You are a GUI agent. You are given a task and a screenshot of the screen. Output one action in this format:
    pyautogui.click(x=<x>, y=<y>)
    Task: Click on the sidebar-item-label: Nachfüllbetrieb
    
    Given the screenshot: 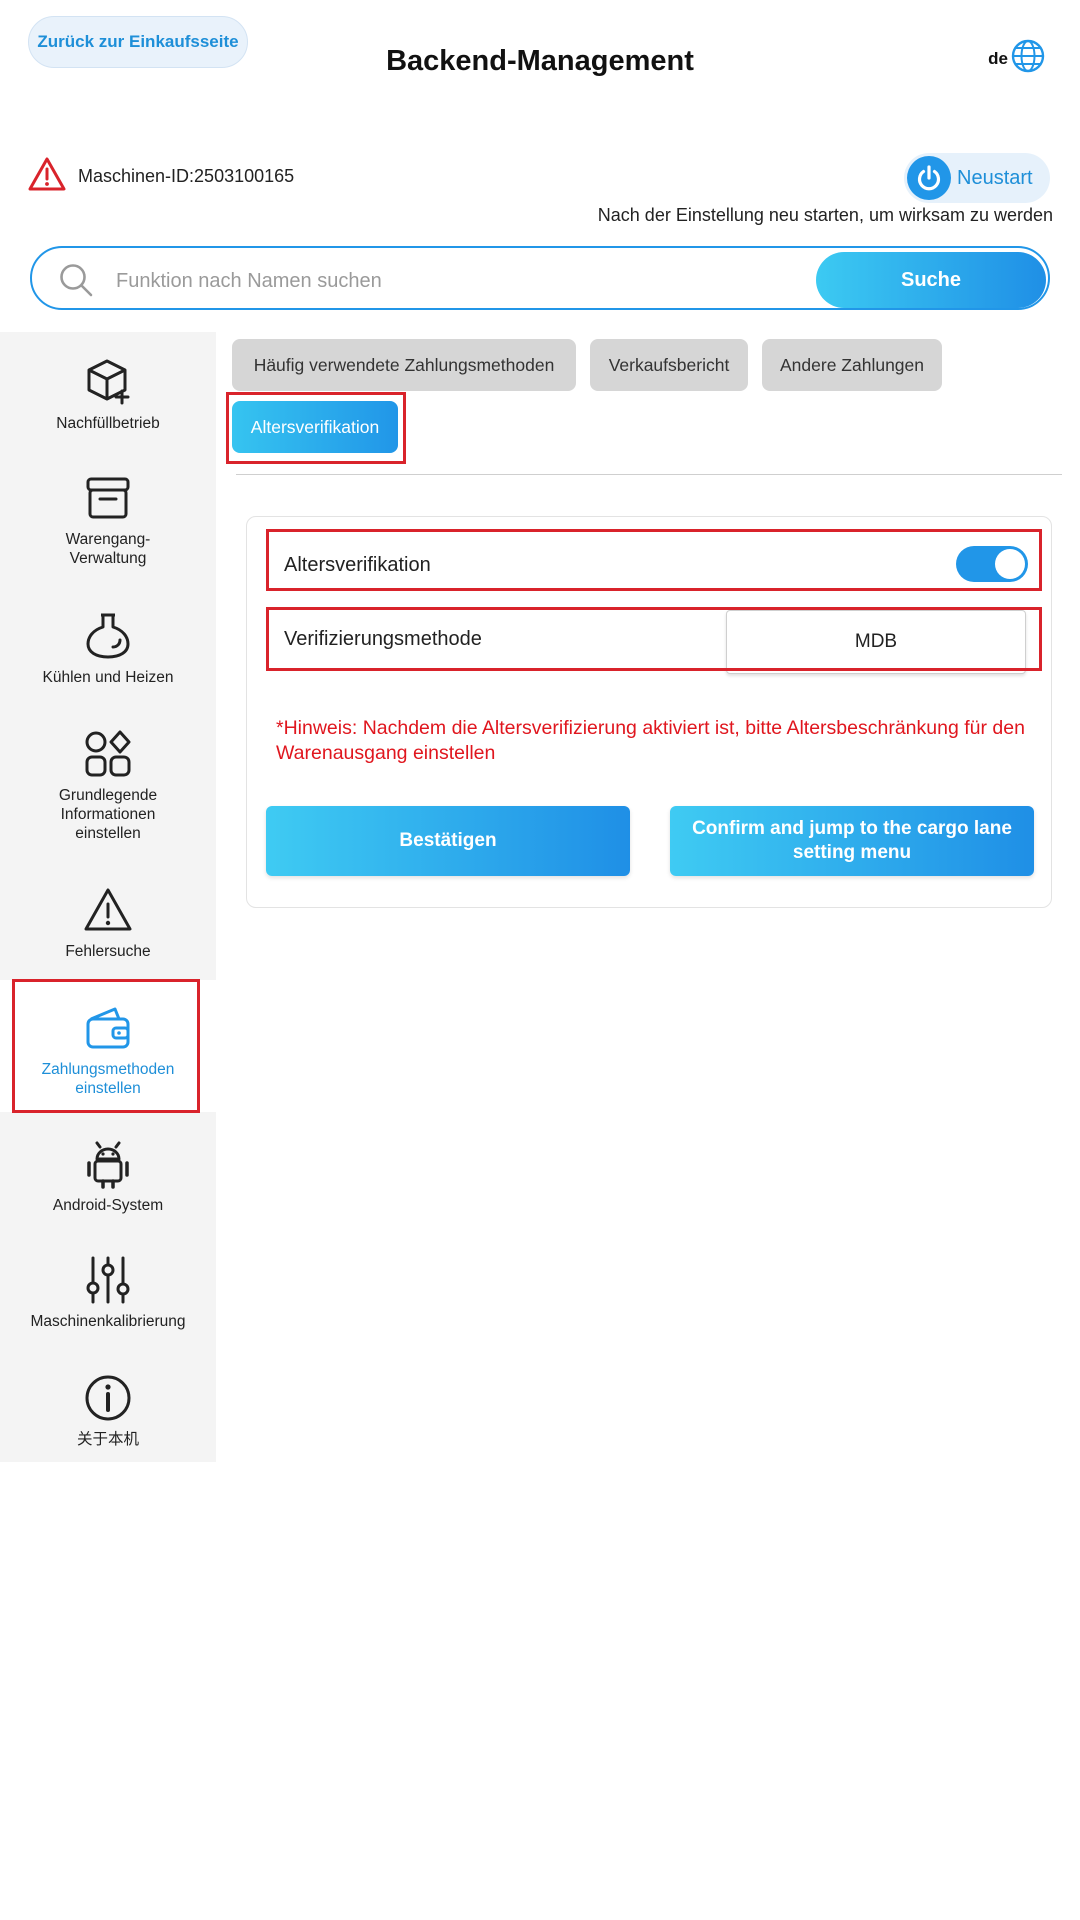 What is the action you would take?
    pyautogui.click(x=108, y=423)
    